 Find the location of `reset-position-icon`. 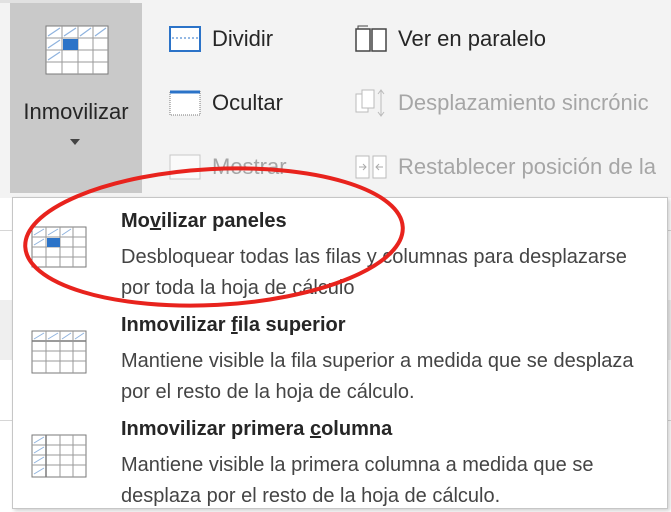

reset-position-icon is located at coordinates (371, 167).